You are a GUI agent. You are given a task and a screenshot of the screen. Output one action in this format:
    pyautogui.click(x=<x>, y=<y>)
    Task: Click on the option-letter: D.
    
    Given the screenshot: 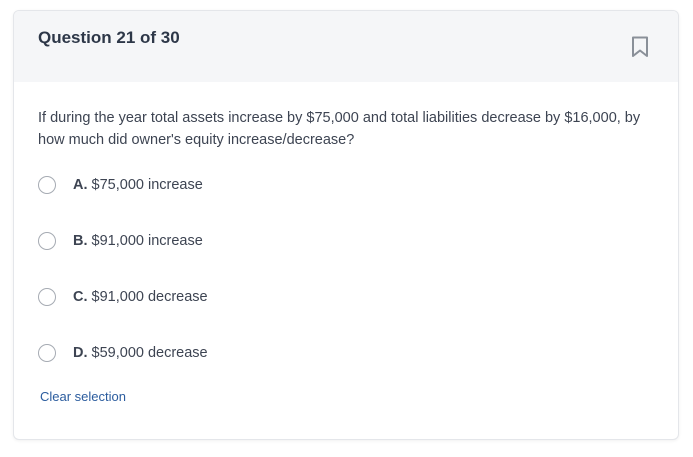 What is the action you would take?
    pyautogui.click(x=80, y=353)
    